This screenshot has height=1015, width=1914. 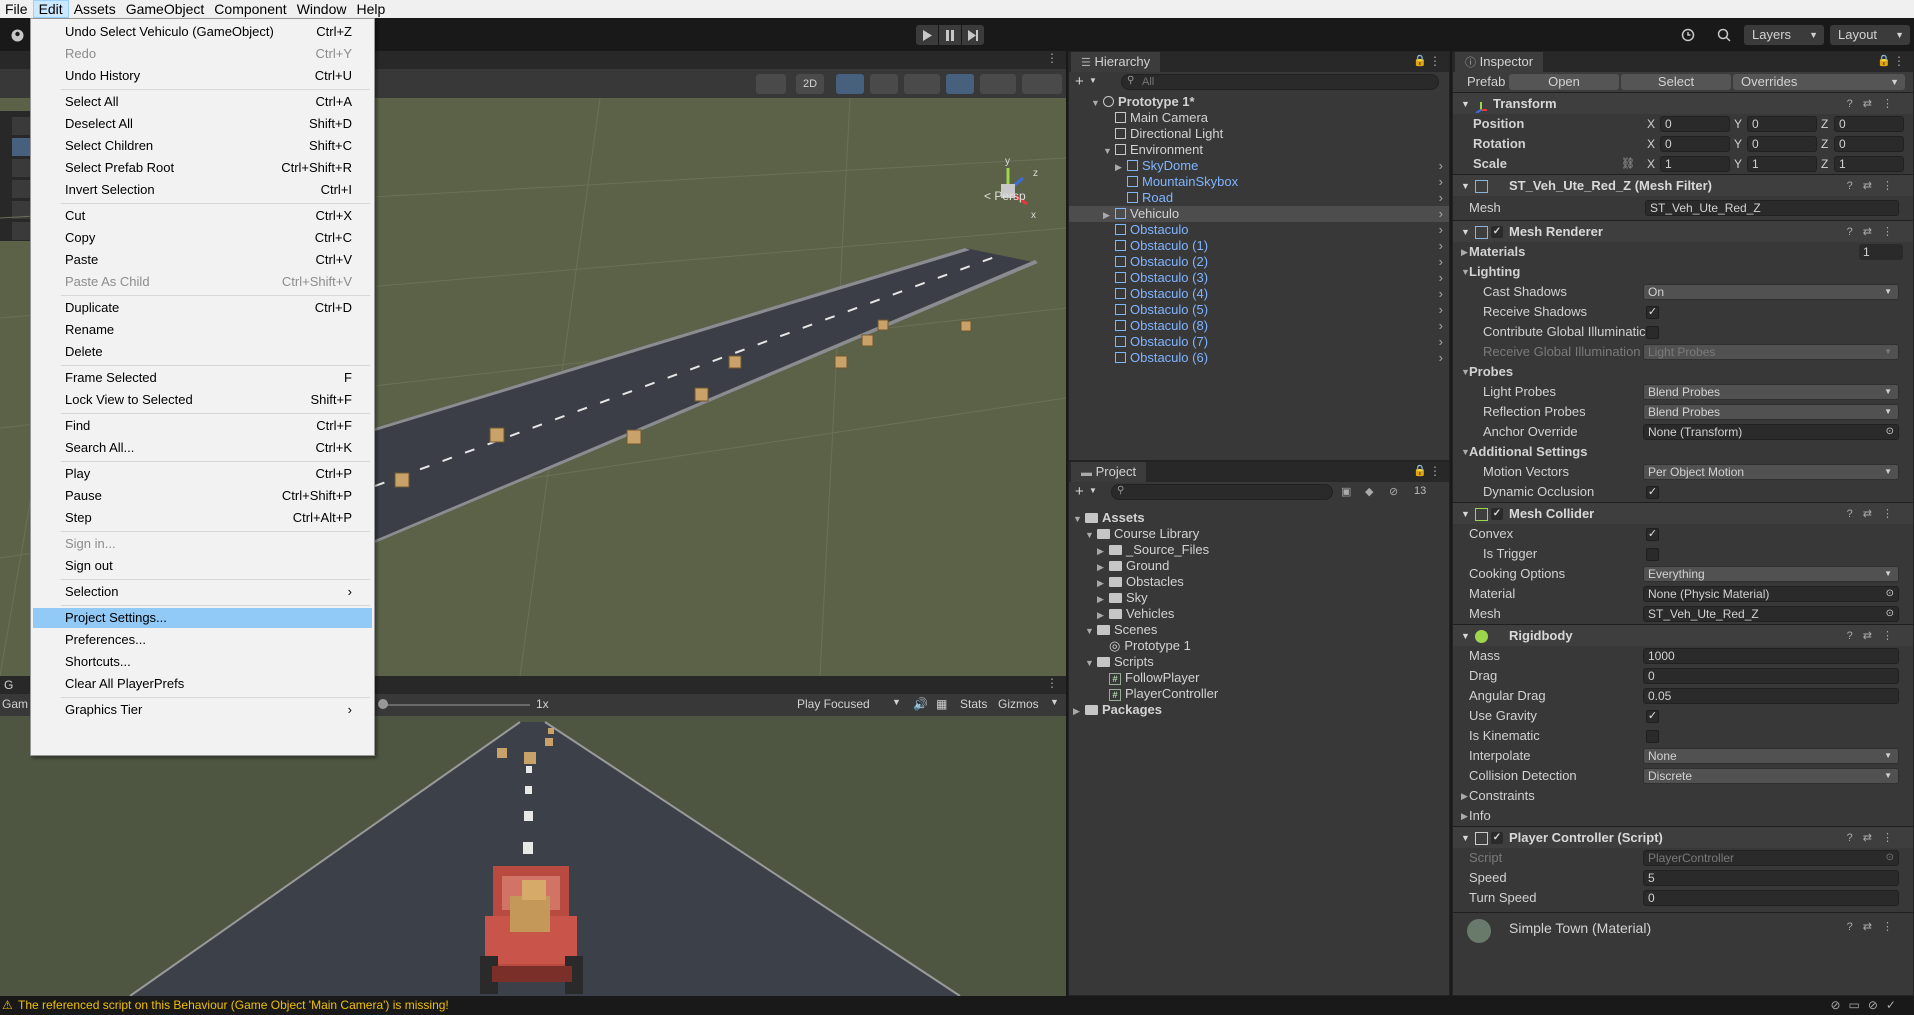 I want to click on motion-vectors-dropdown: Per Object Motion ▼, so click(x=1771, y=472).